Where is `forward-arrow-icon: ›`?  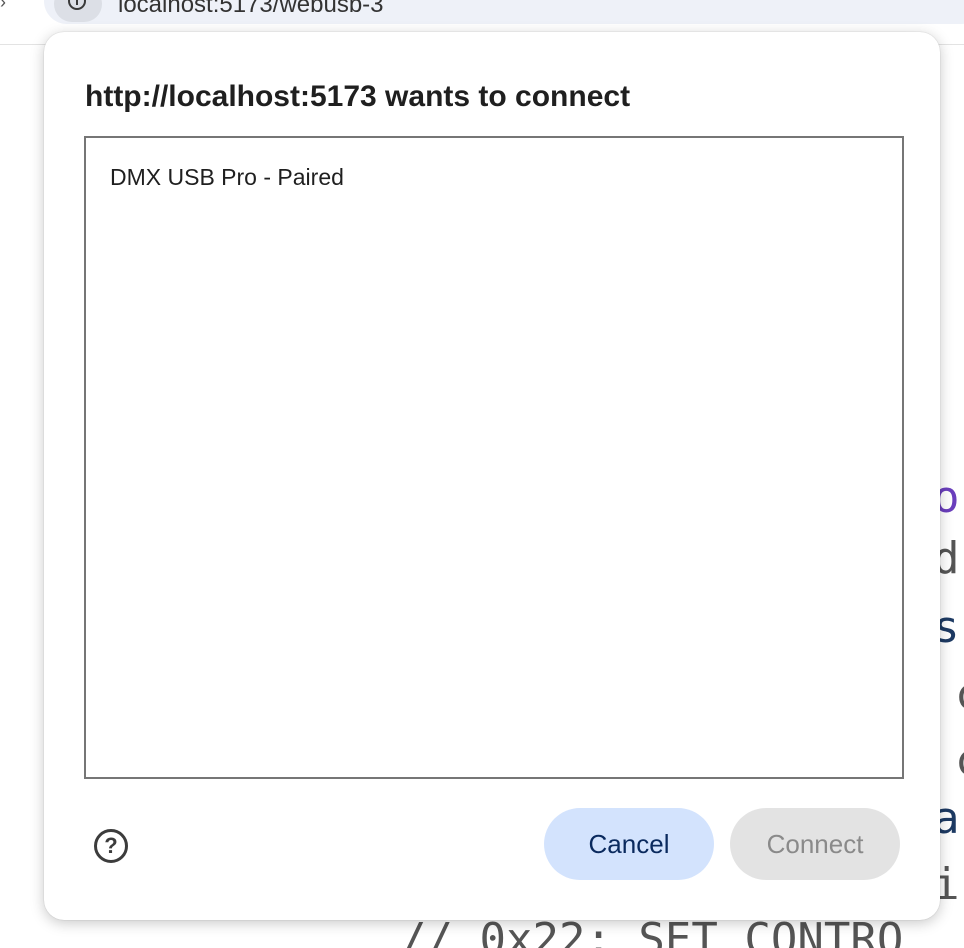
forward-arrow-icon: › is located at coordinates (3, 6).